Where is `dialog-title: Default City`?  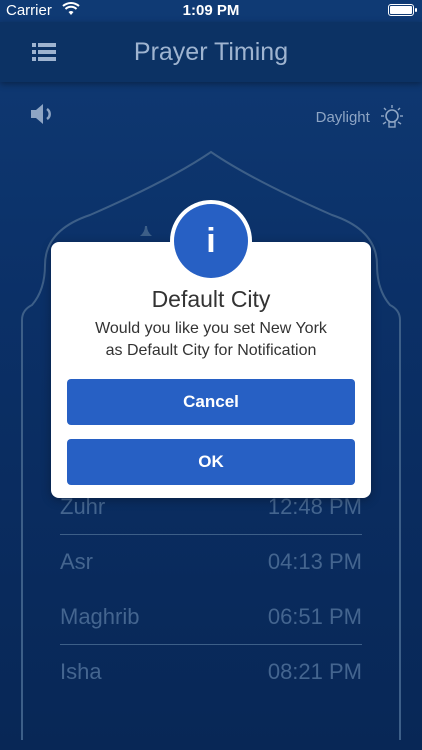
dialog-title: Default City is located at coordinates (211, 299).